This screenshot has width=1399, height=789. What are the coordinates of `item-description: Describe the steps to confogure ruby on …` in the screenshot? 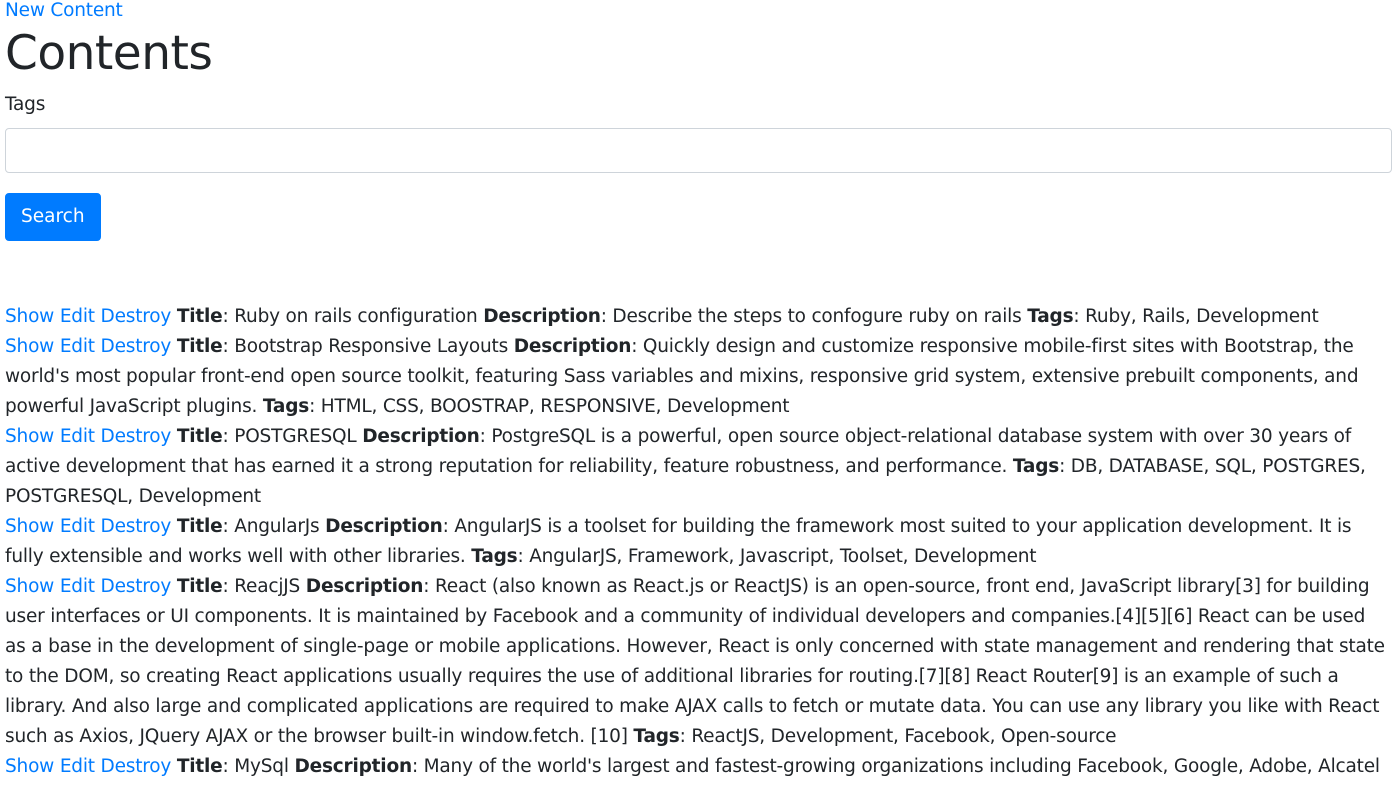 It's located at (817, 316).